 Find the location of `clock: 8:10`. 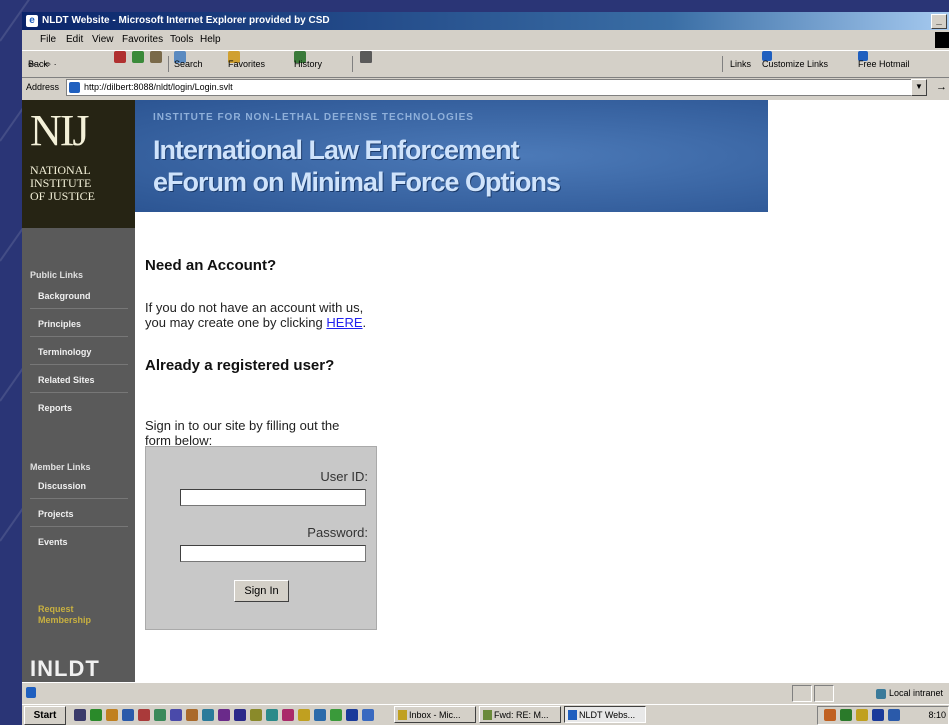

clock: 8:10 is located at coordinates (937, 715).